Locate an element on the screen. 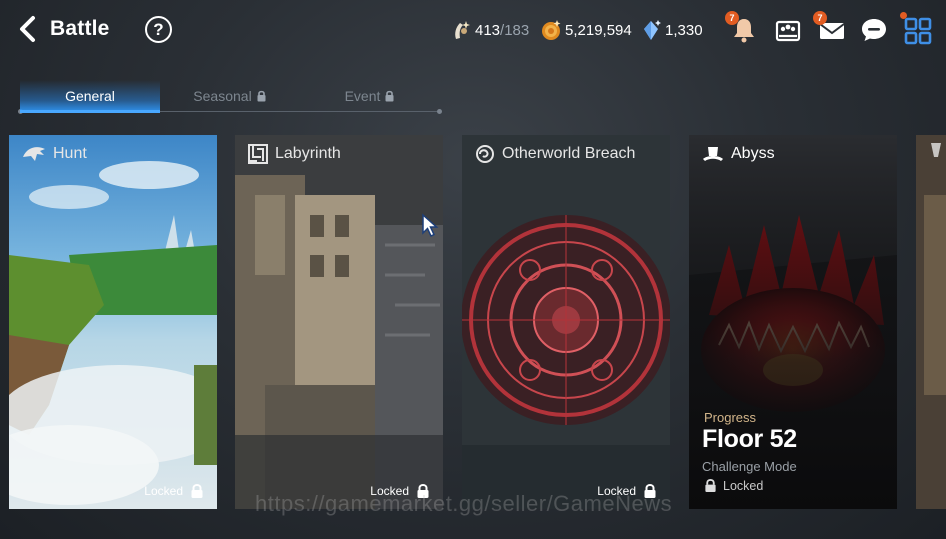  card-title-hunt: Hunt is located at coordinates (54, 154).